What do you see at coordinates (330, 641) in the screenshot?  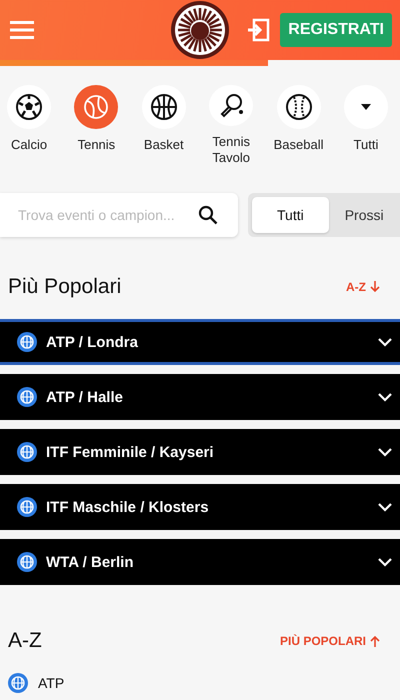 I see `sort-link: PIÙ POPOLARI` at bounding box center [330, 641].